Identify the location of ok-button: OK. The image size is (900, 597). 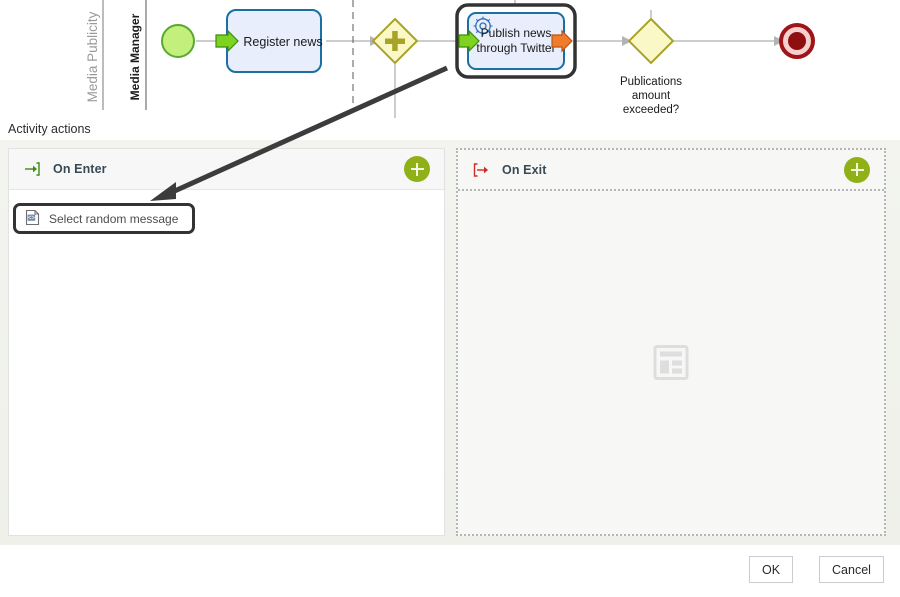
(771, 569).